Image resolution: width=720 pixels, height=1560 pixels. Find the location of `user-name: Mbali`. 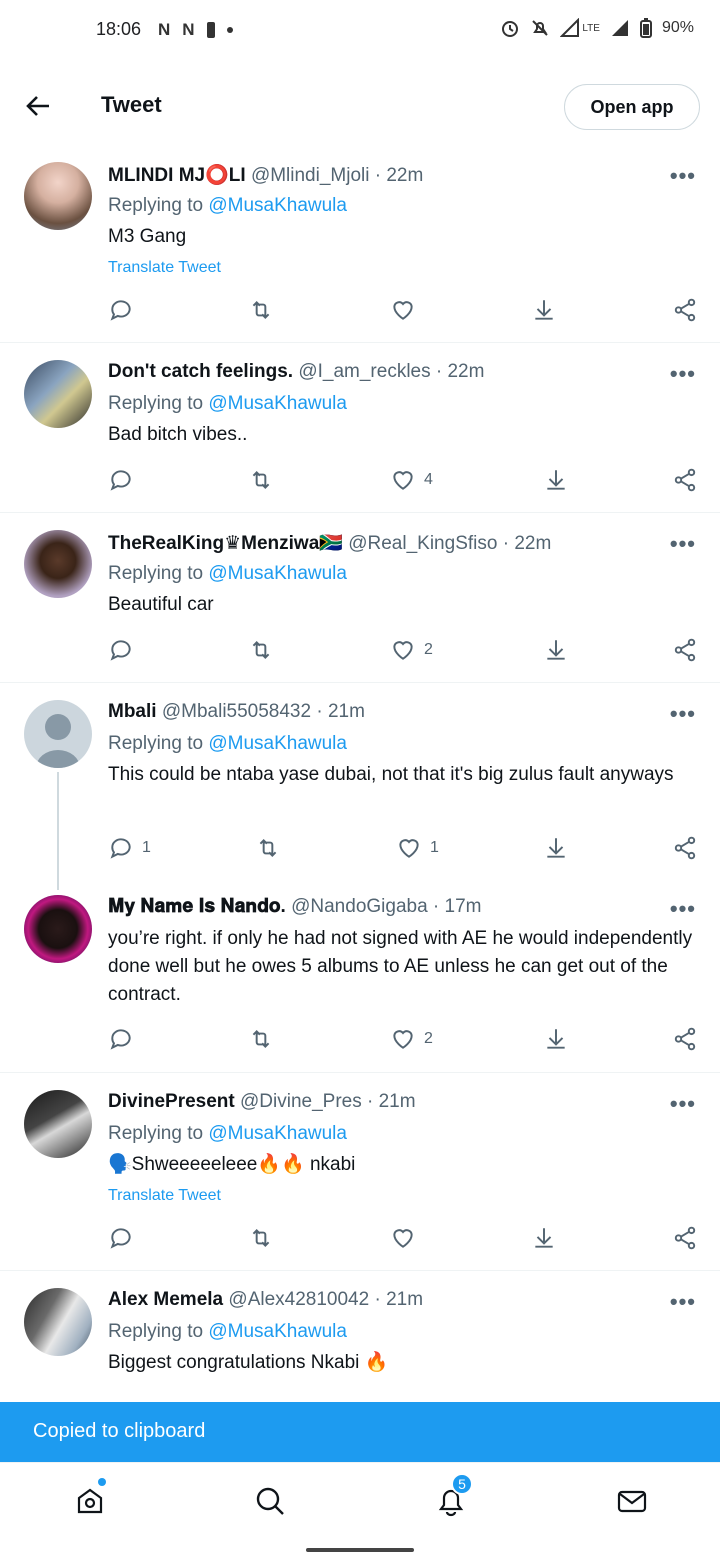

user-name: Mbali is located at coordinates (132, 711).